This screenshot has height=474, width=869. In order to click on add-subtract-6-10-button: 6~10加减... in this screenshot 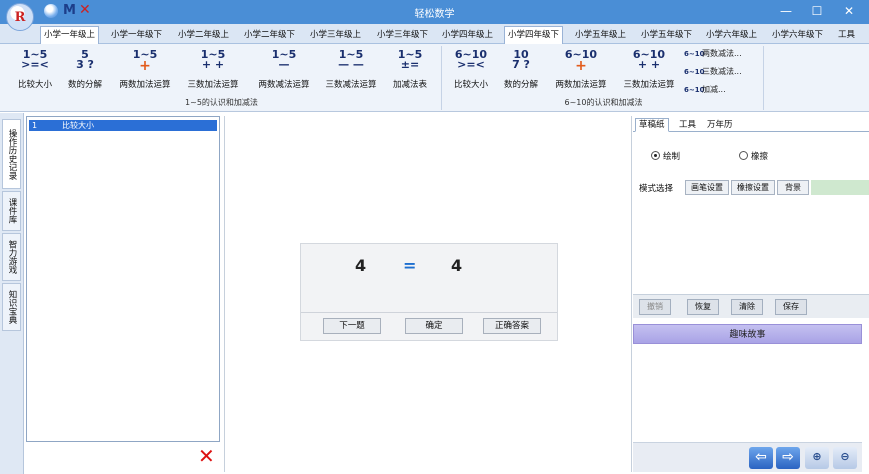, I will do `click(705, 90)`.